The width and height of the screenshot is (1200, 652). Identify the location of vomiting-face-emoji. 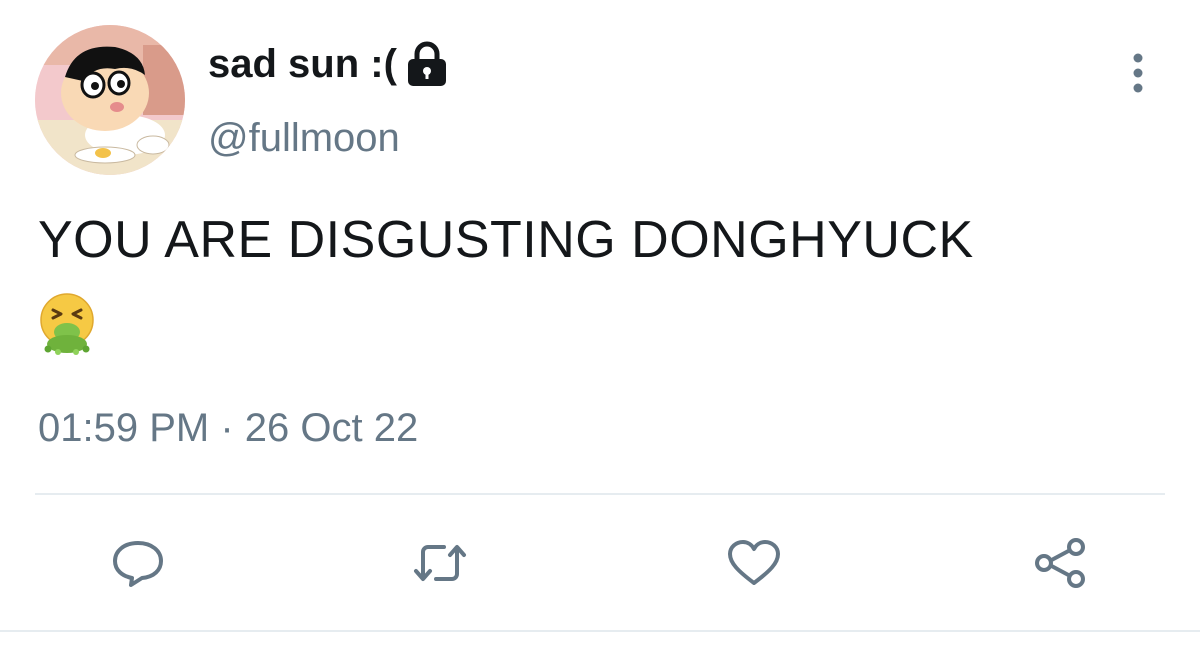
(67, 324).